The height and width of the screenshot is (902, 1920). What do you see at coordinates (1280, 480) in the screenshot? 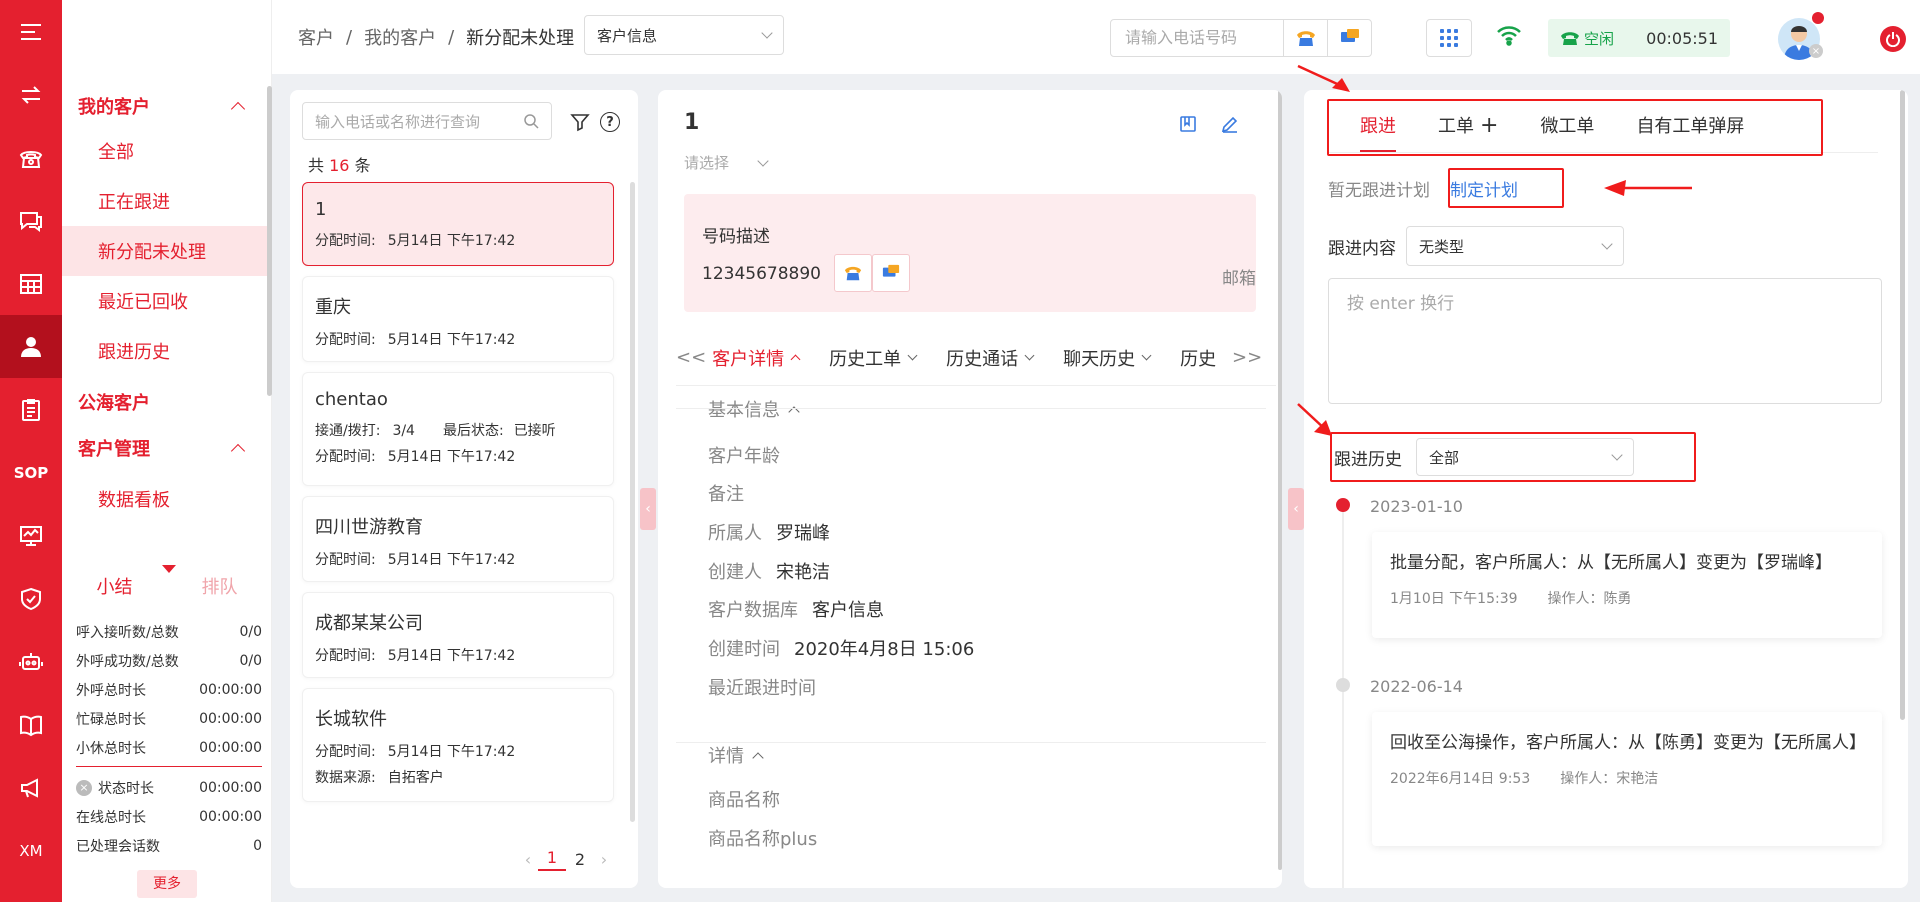
I see `detail-scrollbar` at bounding box center [1280, 480].